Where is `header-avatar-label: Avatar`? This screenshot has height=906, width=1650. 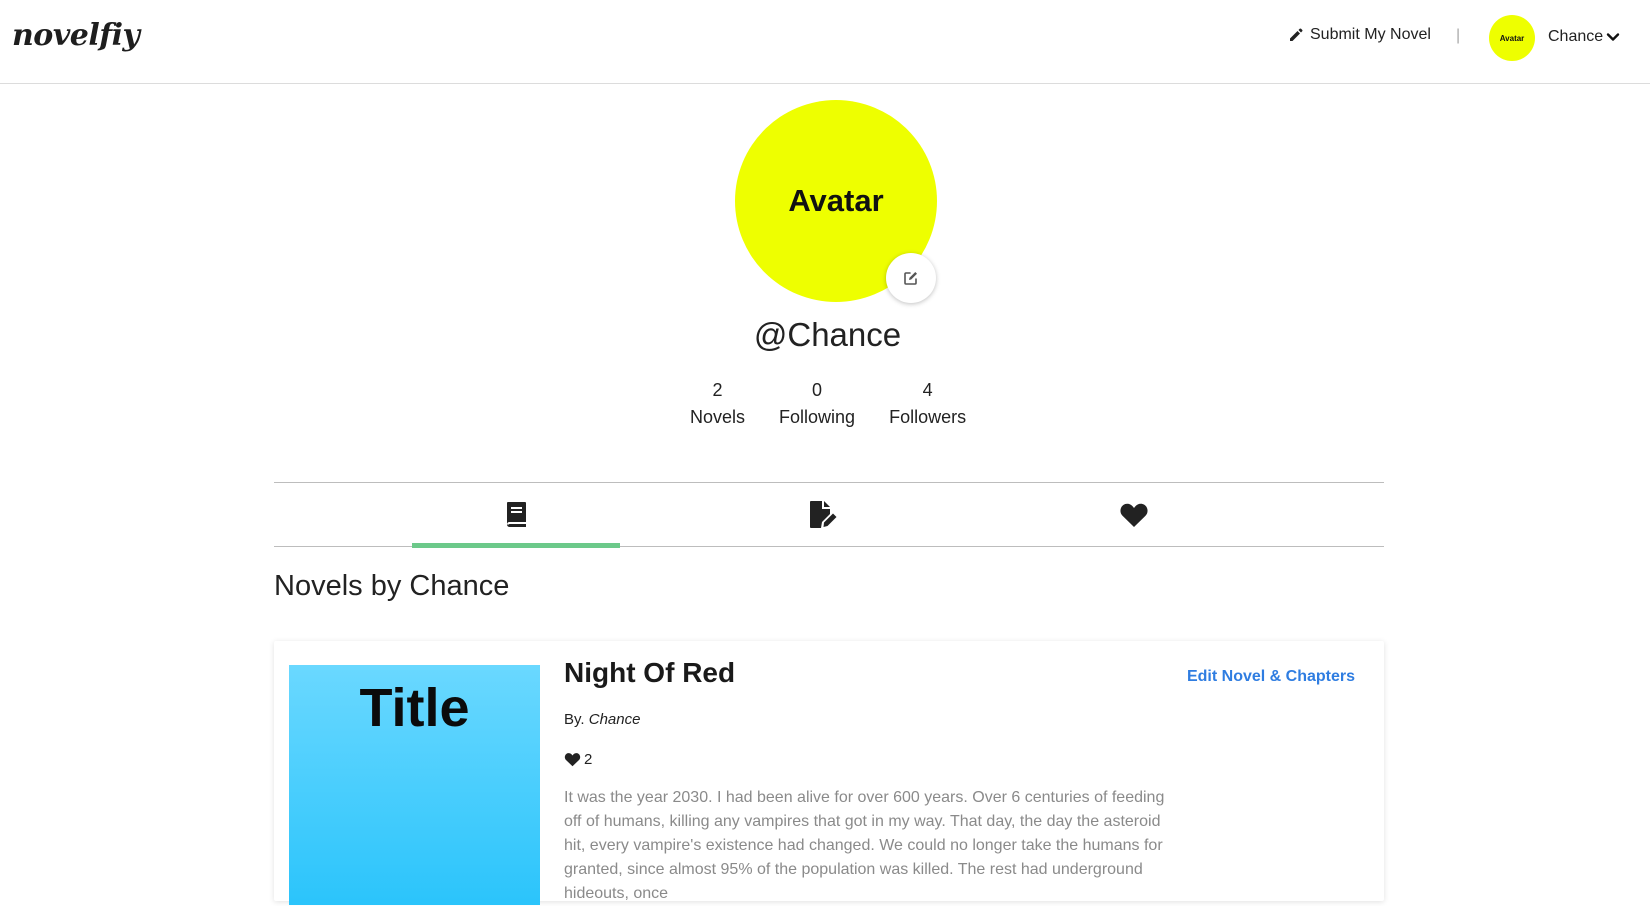
header-avatar-label: Avatar is located at coordinates (1512, 38).